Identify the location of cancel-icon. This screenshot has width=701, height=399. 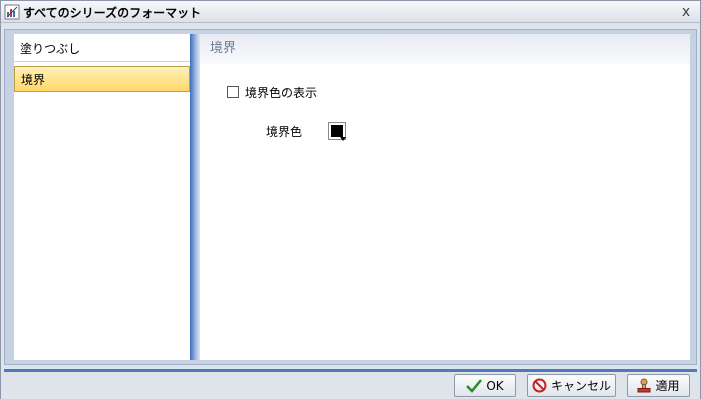
(539, 385).